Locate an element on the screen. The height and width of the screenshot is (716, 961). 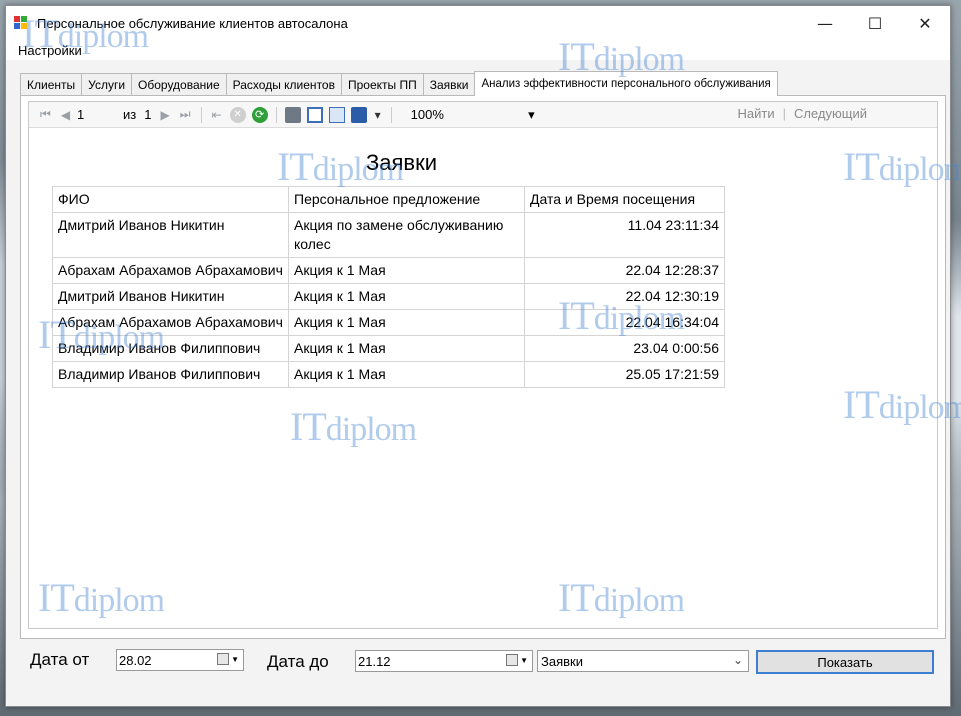
minimize-button: — is located at coordinates (825, 23).